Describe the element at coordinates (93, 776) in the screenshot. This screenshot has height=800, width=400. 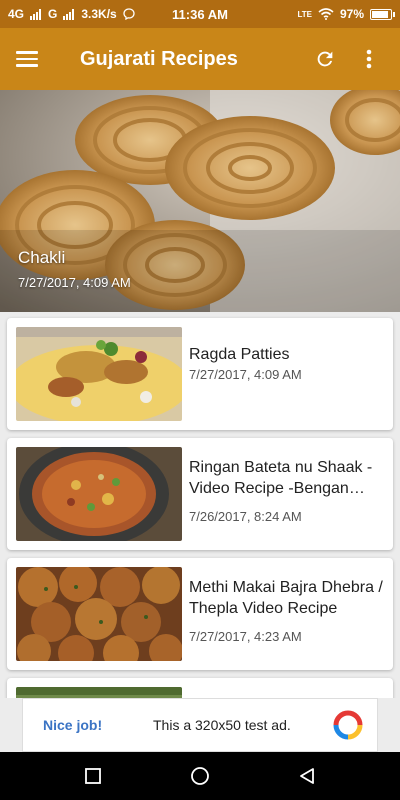
I see `recent-apps-button` at that location.